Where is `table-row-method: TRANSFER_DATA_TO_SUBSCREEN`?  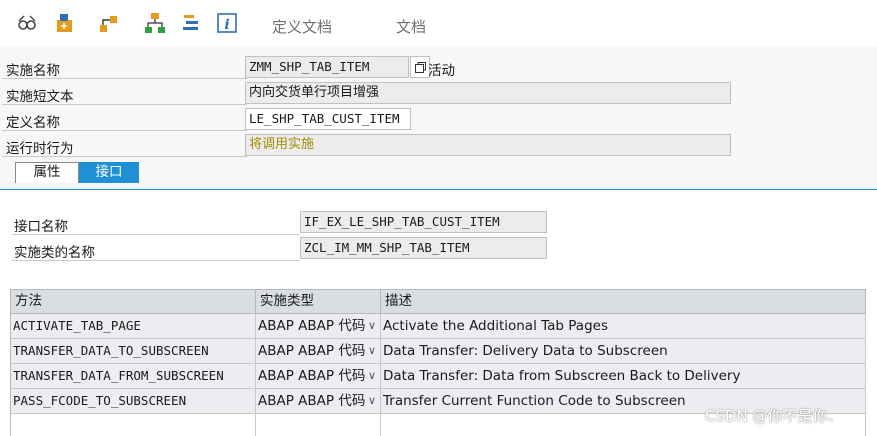 table-row-method: TRANSFER_DATA_TO_SUBSCREEN is located at coordinates (133, 351).